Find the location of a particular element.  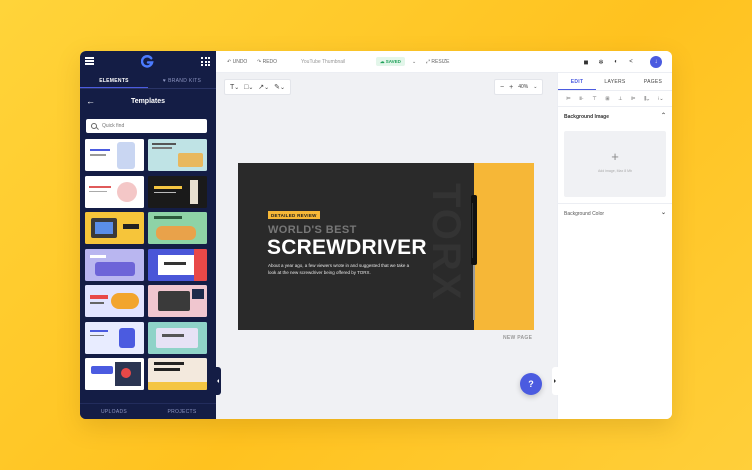

chevron-right-icon is located at coordinates (555, 381).